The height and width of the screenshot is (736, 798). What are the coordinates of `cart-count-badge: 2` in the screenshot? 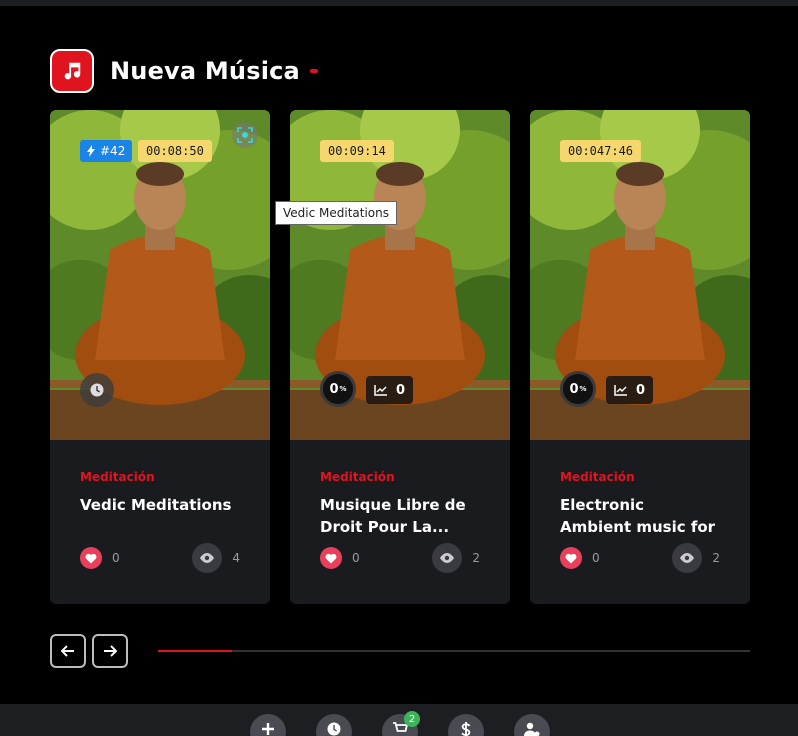 It's located at (412, 719).